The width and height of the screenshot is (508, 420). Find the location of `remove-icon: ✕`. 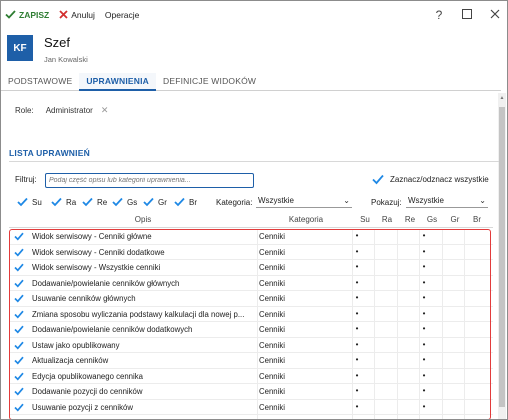

remove-icon: ✕ is located at coordinates (105, 110).